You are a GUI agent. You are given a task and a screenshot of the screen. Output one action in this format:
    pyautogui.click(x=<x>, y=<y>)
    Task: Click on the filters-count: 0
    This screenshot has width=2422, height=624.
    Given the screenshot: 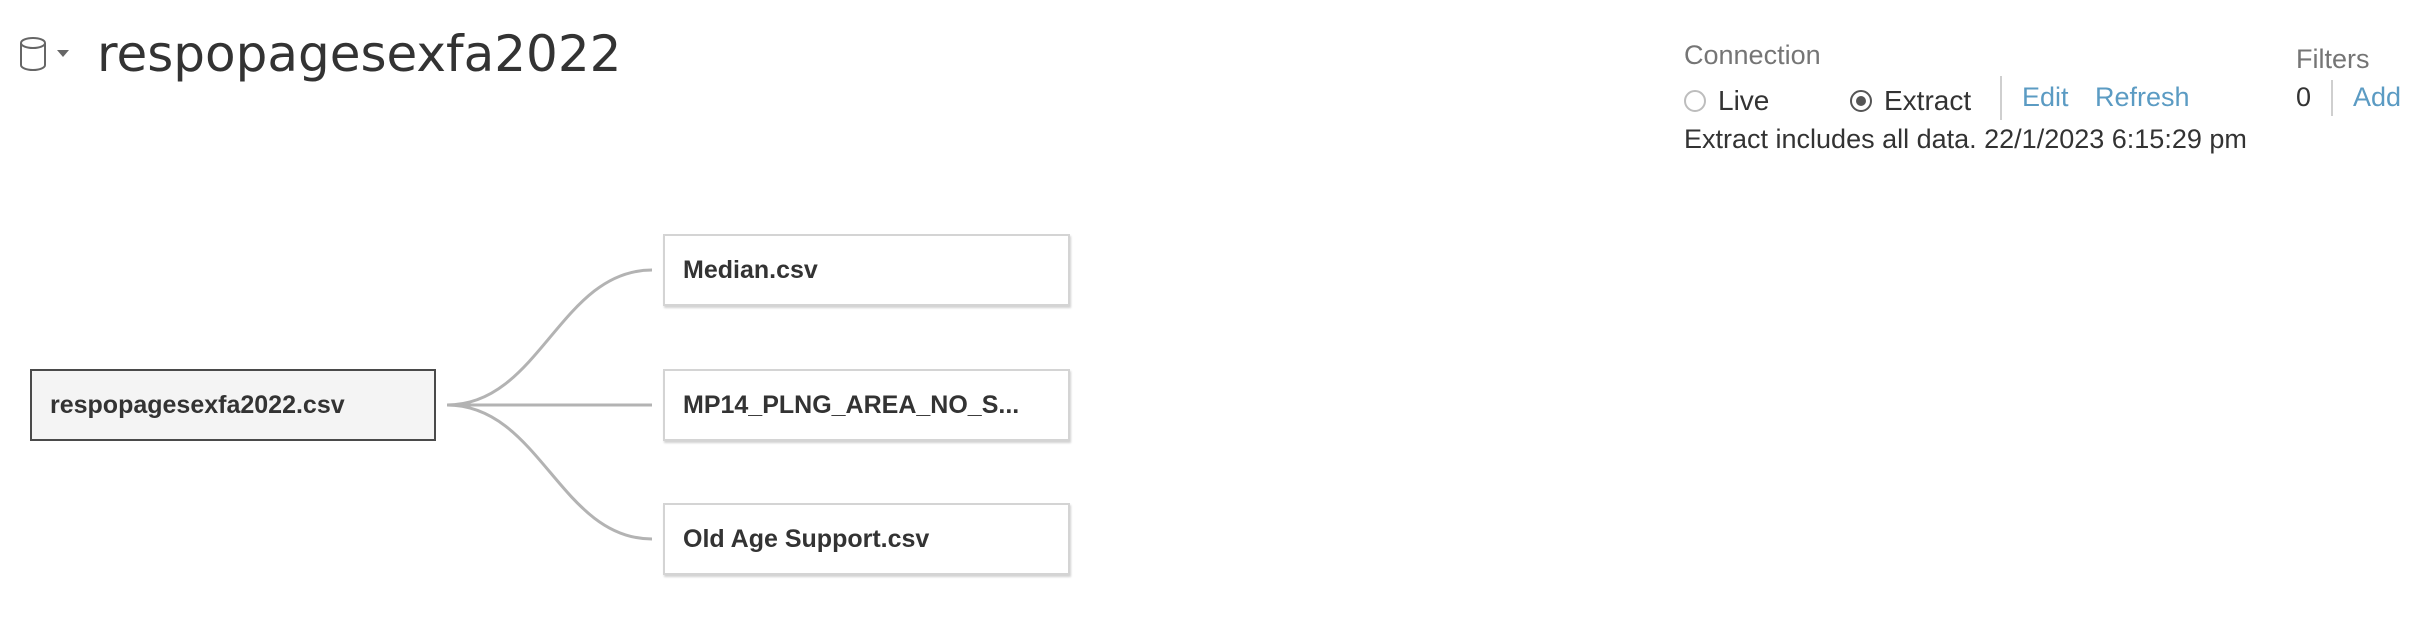 What is the action you would take?
    pyautogui.click(x=2304, y=97)
    